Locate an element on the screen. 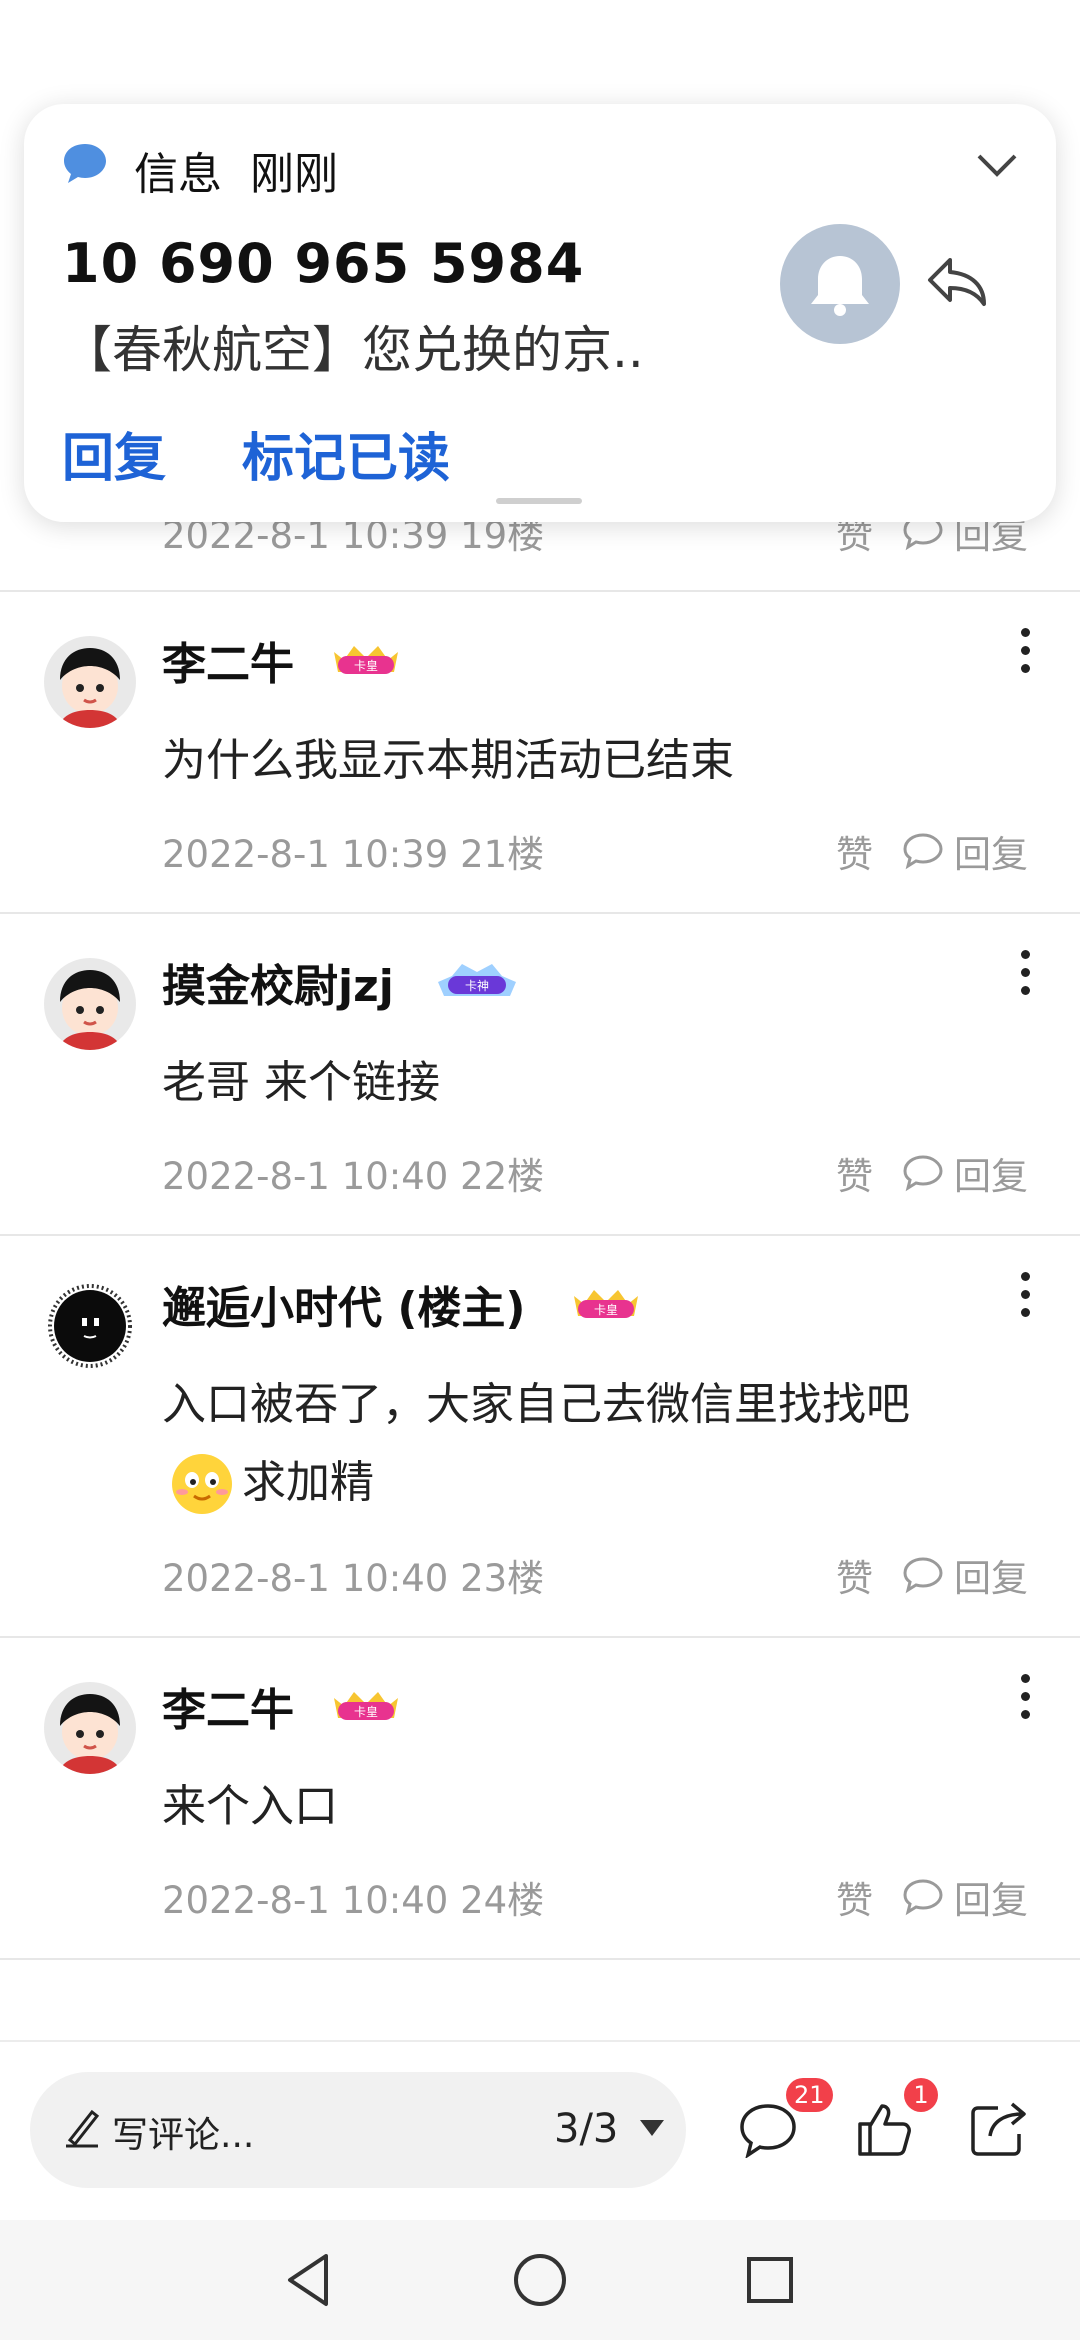 This screenshot has width=1080, height=2340. comment-text: 入口被吞了，大家自己去微信里找找吧 is located at coordinates (536, 1404).